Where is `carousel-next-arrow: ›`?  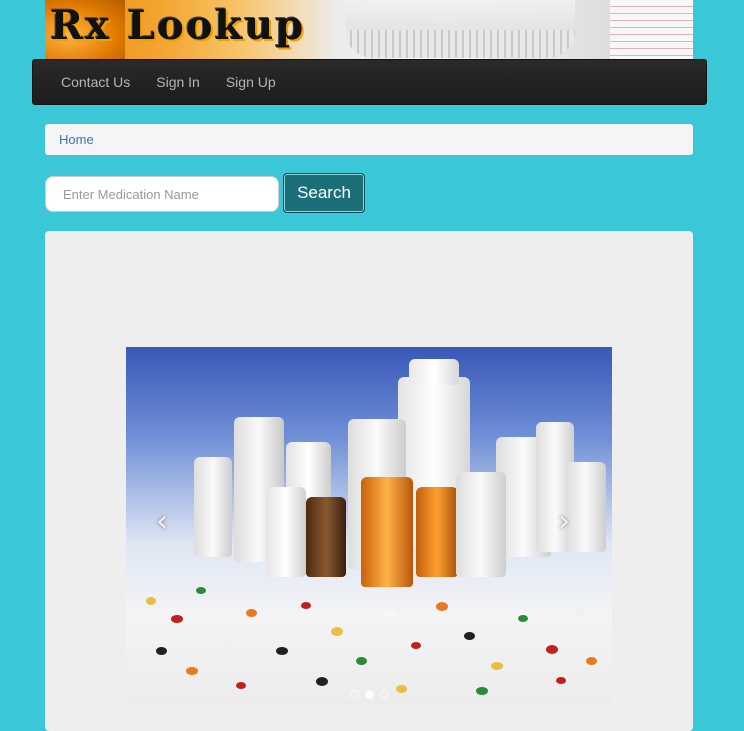
carousel-next-arrow: › is located at coordinates (564, 522).